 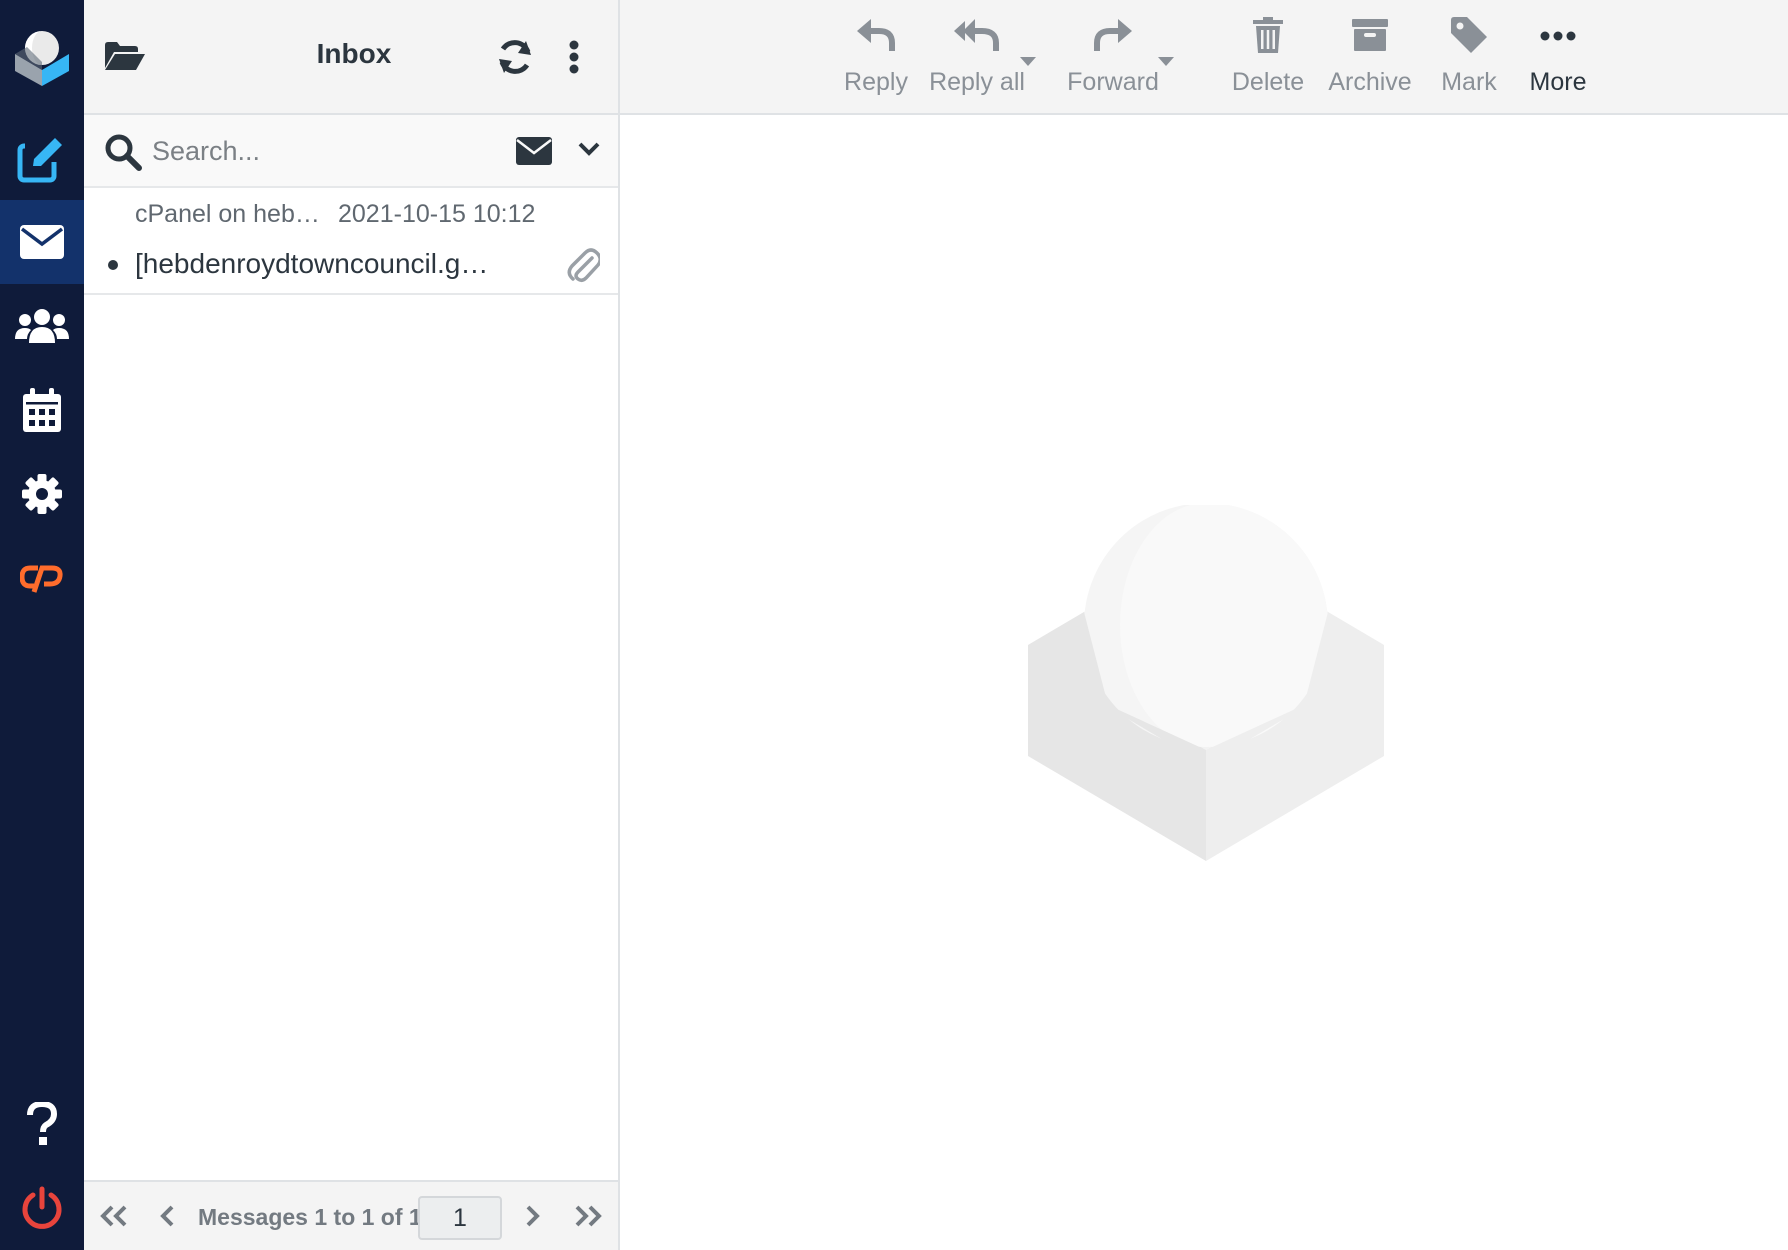 I want to click on compose-icon, so click(x=42, y=160).